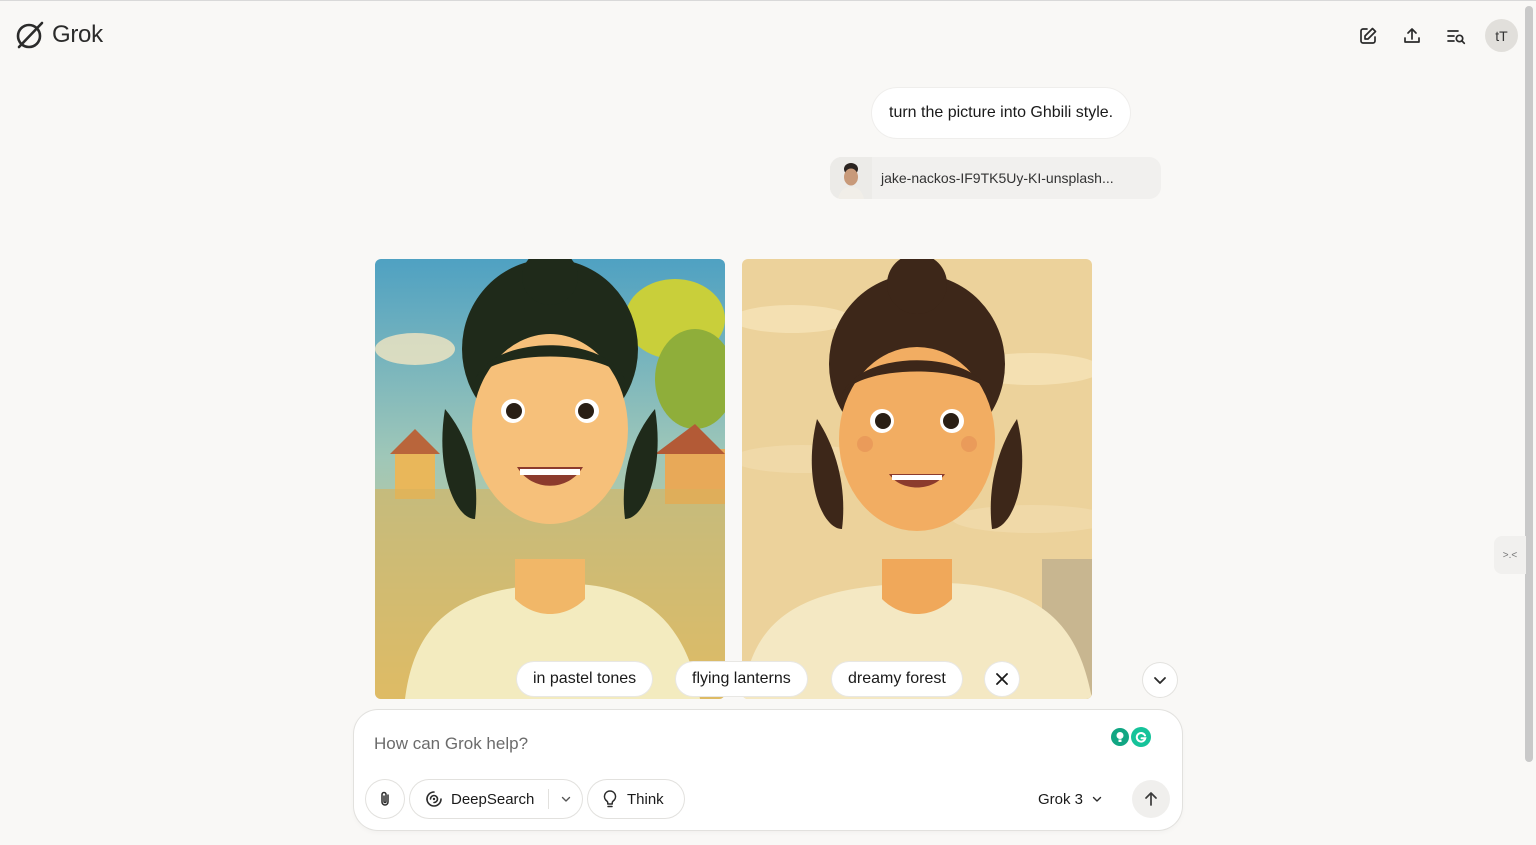  I want to click on deepsearch-control: DeepSearch, so click(496, 799).